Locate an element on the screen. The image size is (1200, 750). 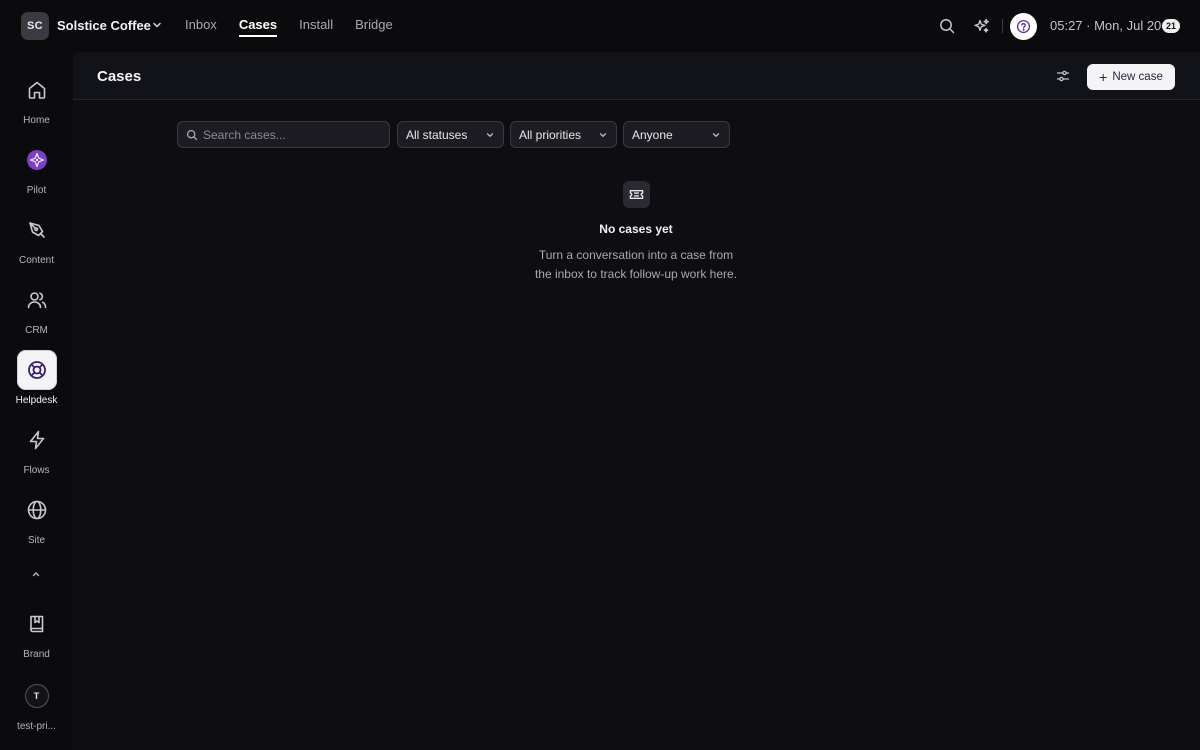
clock: 05:27 · Mon, Jul 20 is located at coordinates (1106, 25).